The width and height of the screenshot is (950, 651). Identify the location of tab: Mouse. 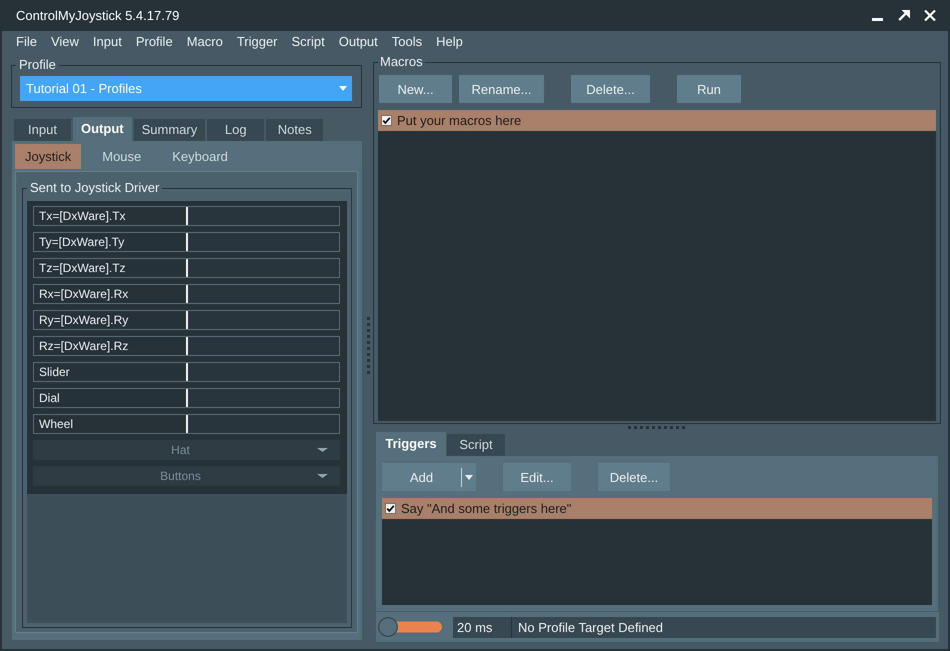
(122, 156).